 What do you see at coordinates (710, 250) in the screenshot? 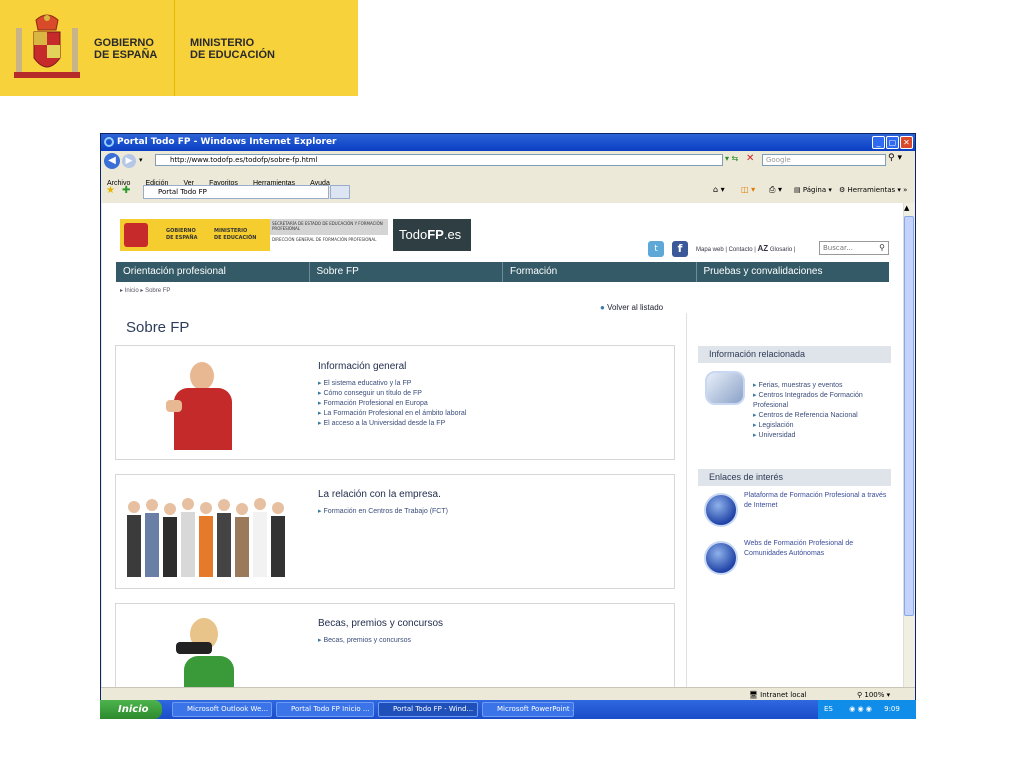
I see `link-mapa-web: Mapa web` at bounding box center [710, 250].